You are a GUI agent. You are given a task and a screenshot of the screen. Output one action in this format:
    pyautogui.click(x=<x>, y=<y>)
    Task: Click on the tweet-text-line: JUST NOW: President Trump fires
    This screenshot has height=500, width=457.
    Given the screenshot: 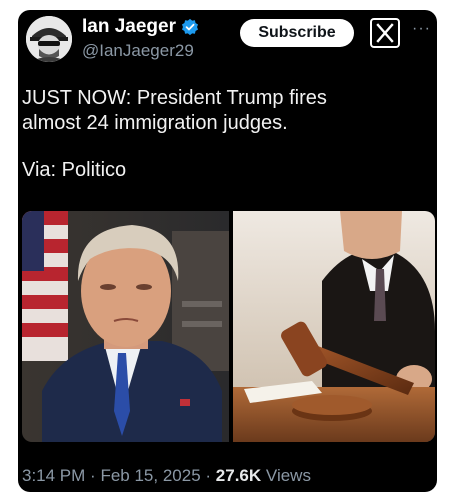 What is the action you would take?
    pyautogui.click(x=174, y=98)
    